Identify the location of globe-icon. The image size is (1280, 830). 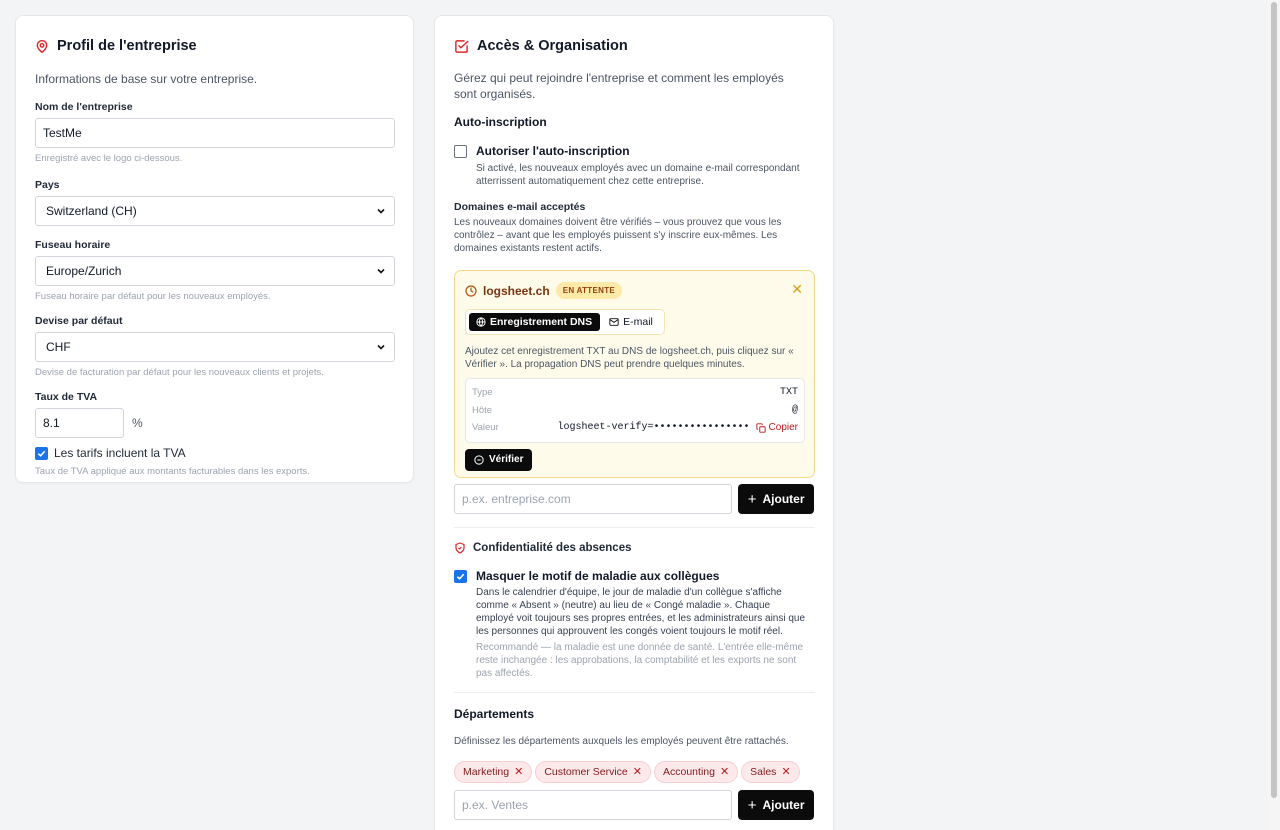
(481, 322).